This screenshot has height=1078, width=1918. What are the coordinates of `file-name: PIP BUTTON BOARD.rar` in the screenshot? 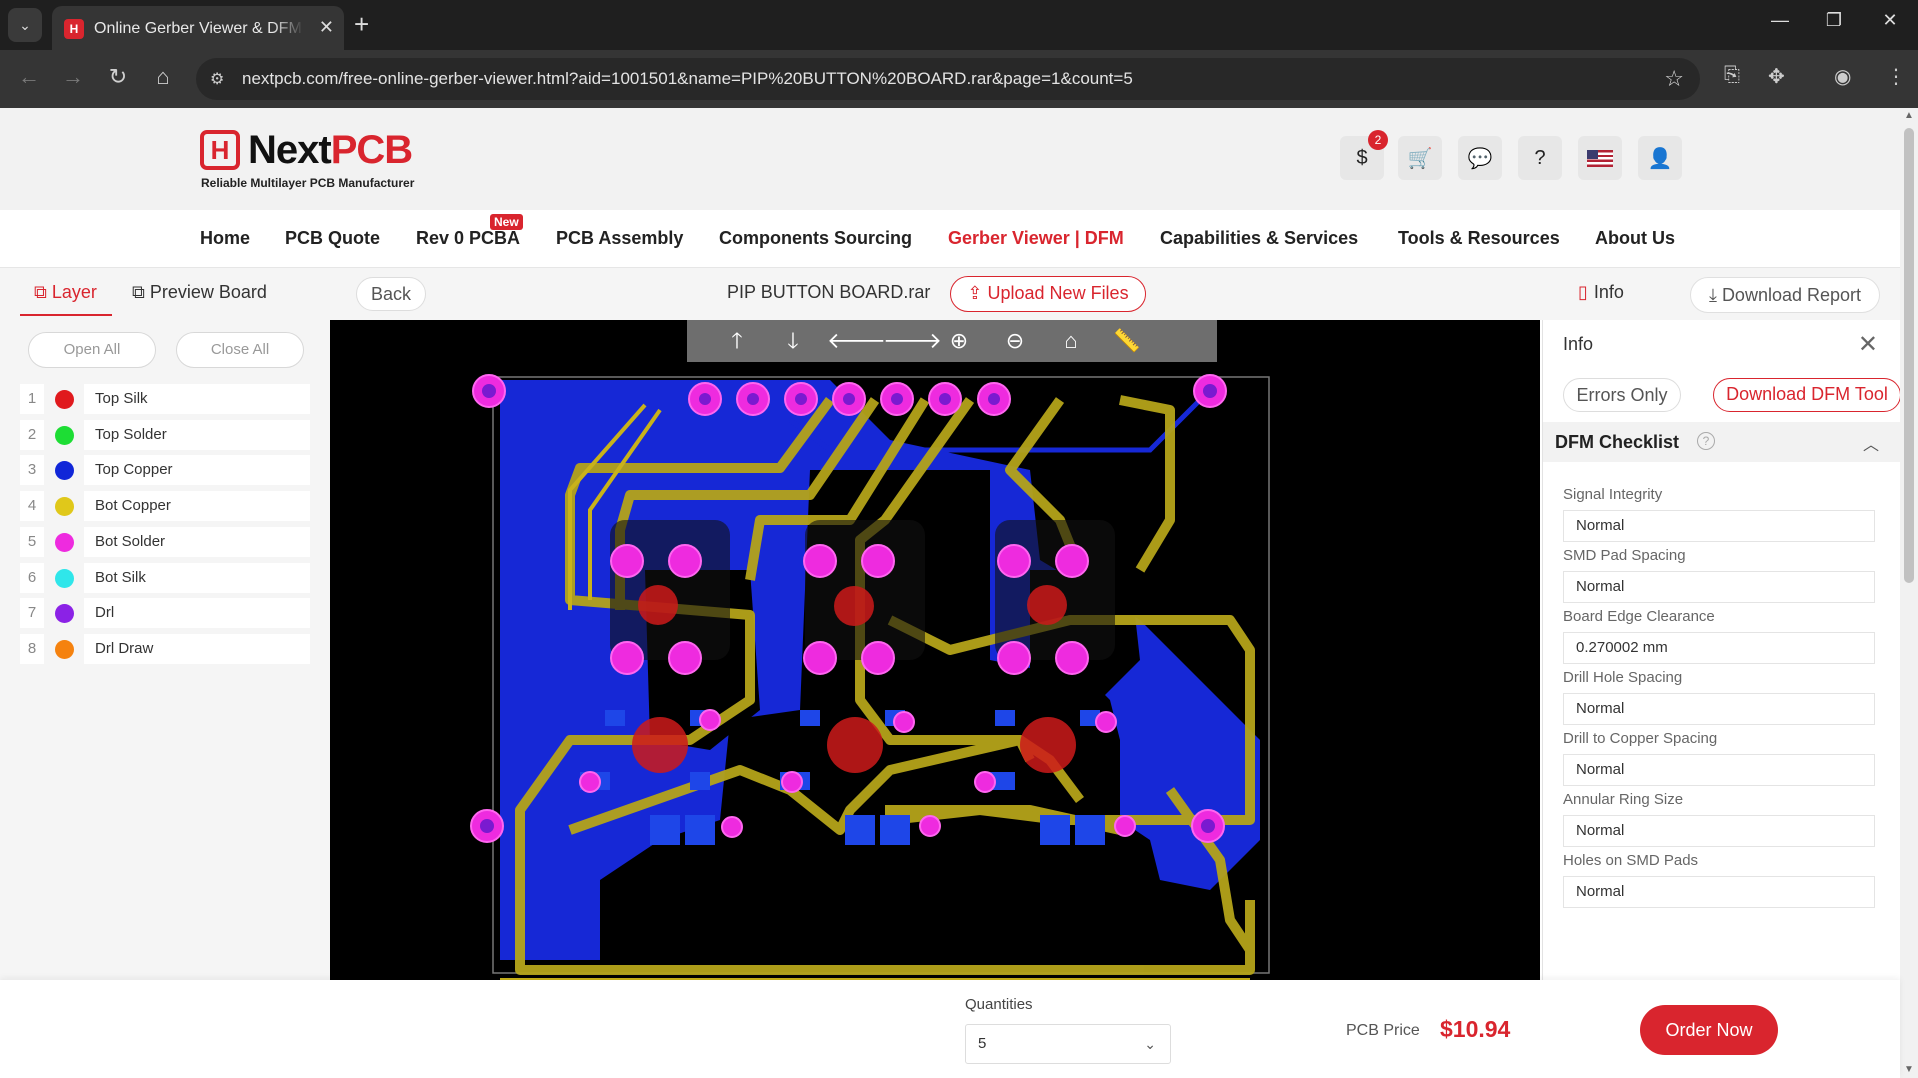 It's located at (829, 292).